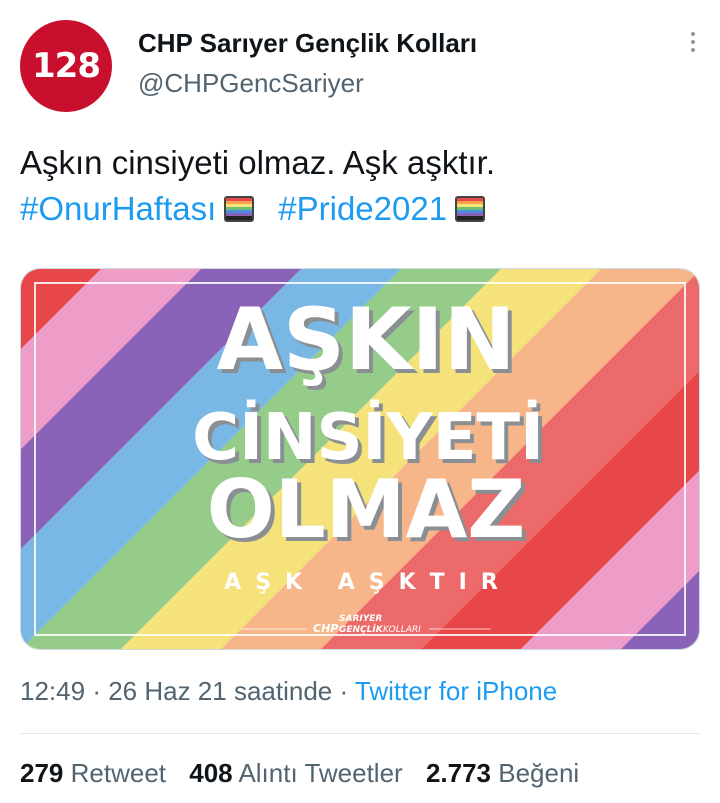  Describe the element at coordinates (118, 208) in the screenshot. I see `hashtag-onurhaftasi: #OnurHaftası` at that location.